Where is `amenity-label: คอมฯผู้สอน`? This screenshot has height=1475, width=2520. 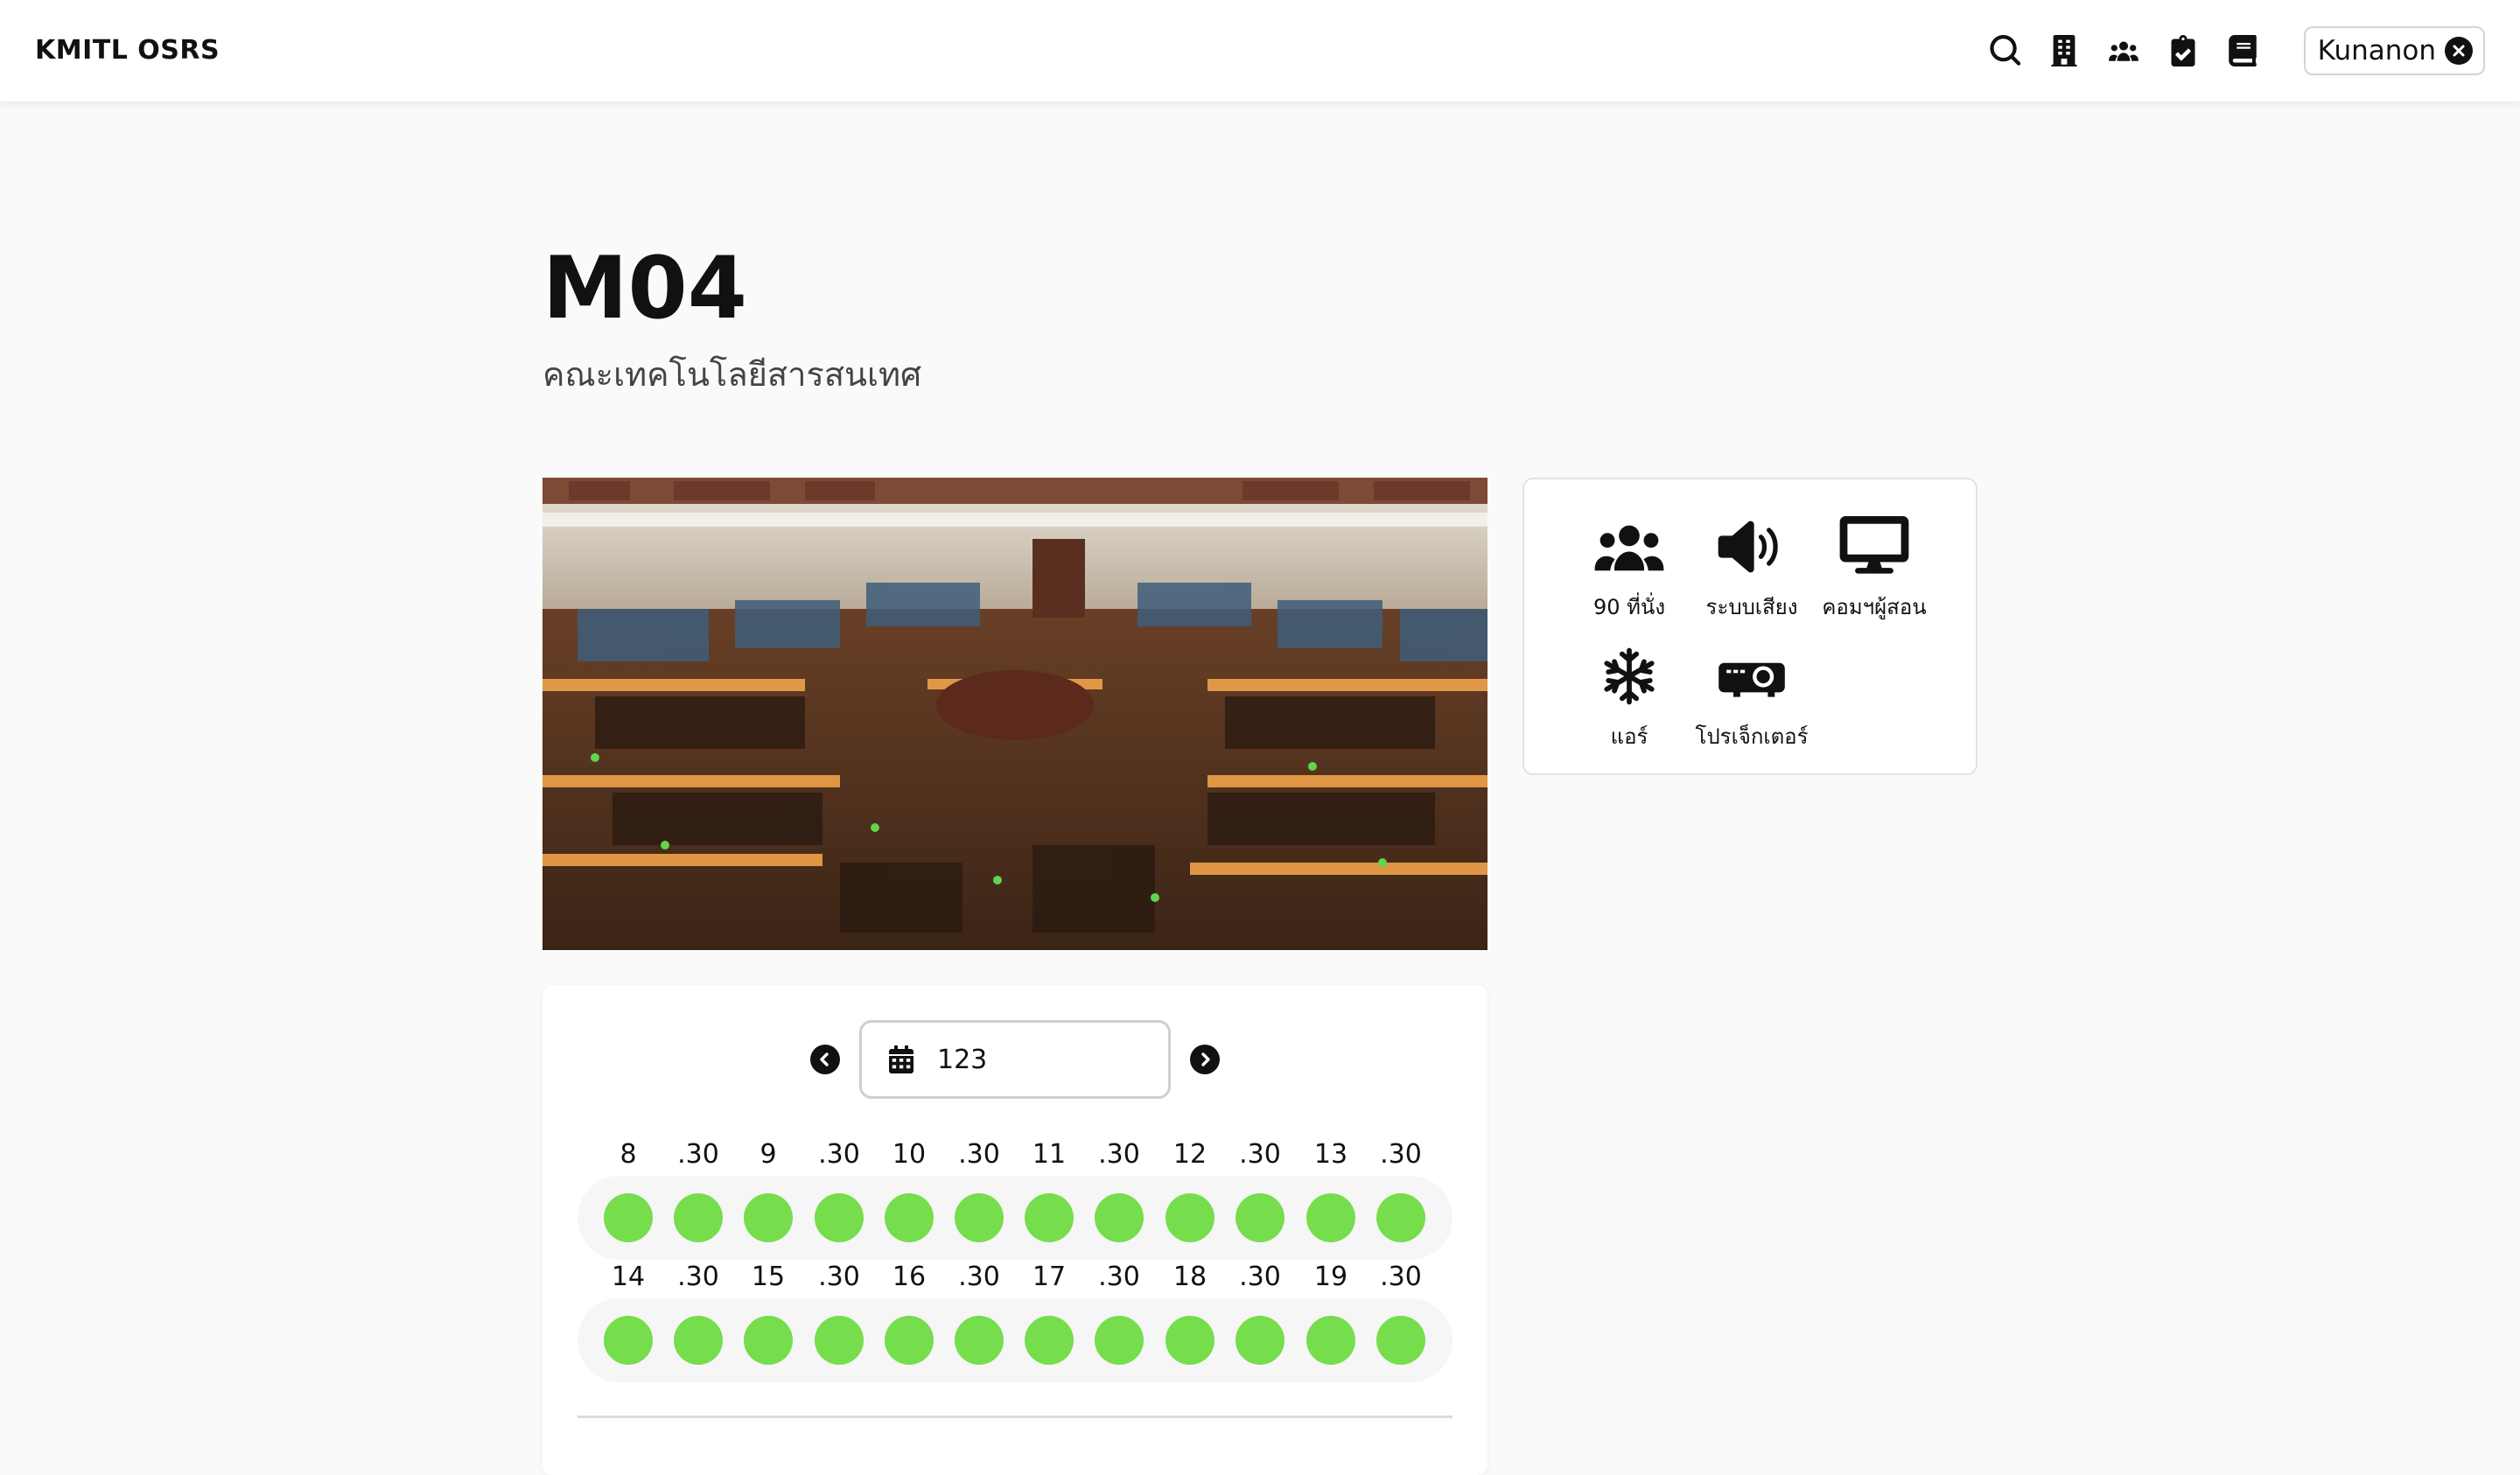 amenity-label: คอมฯผู้สอน is located at coordinates (1874, 607).